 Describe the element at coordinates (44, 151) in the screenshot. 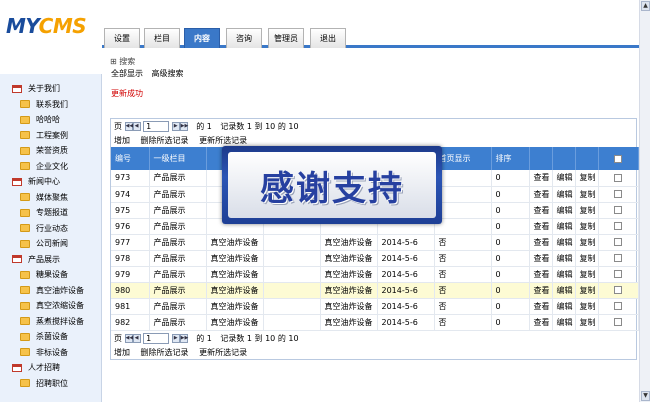

I see `sidebar-item: 荣誉资质` at that location.